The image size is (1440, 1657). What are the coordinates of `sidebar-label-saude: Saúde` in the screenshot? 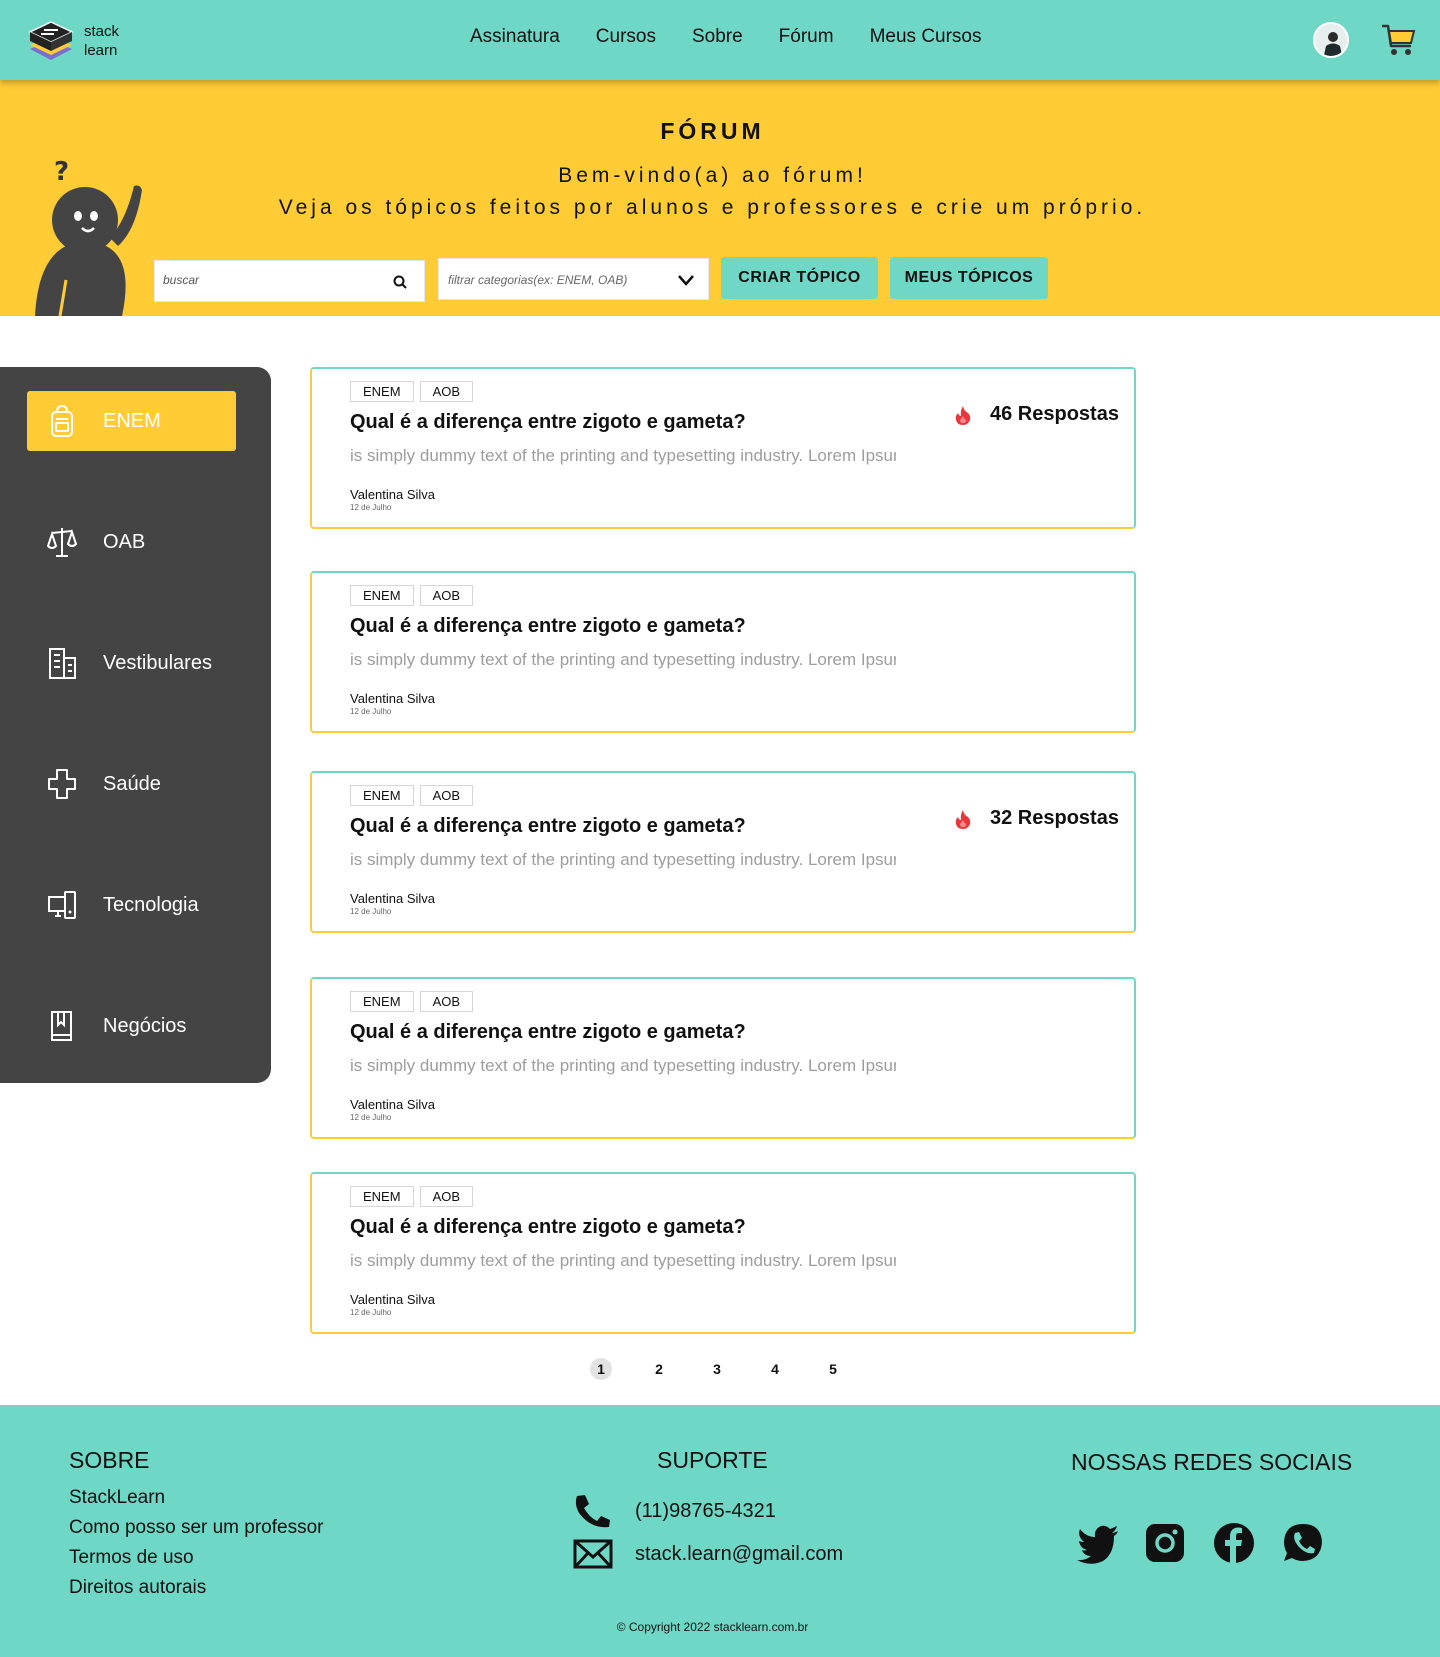 It's located at (132, 783).